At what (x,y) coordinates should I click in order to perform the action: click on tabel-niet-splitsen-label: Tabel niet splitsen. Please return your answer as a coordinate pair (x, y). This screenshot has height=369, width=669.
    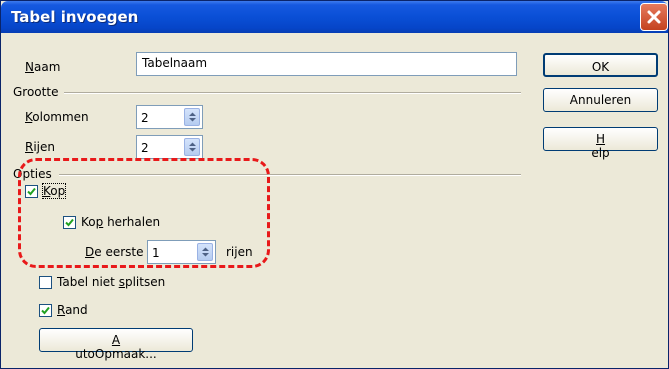
    Looking at the image, I should click on (111, 282).